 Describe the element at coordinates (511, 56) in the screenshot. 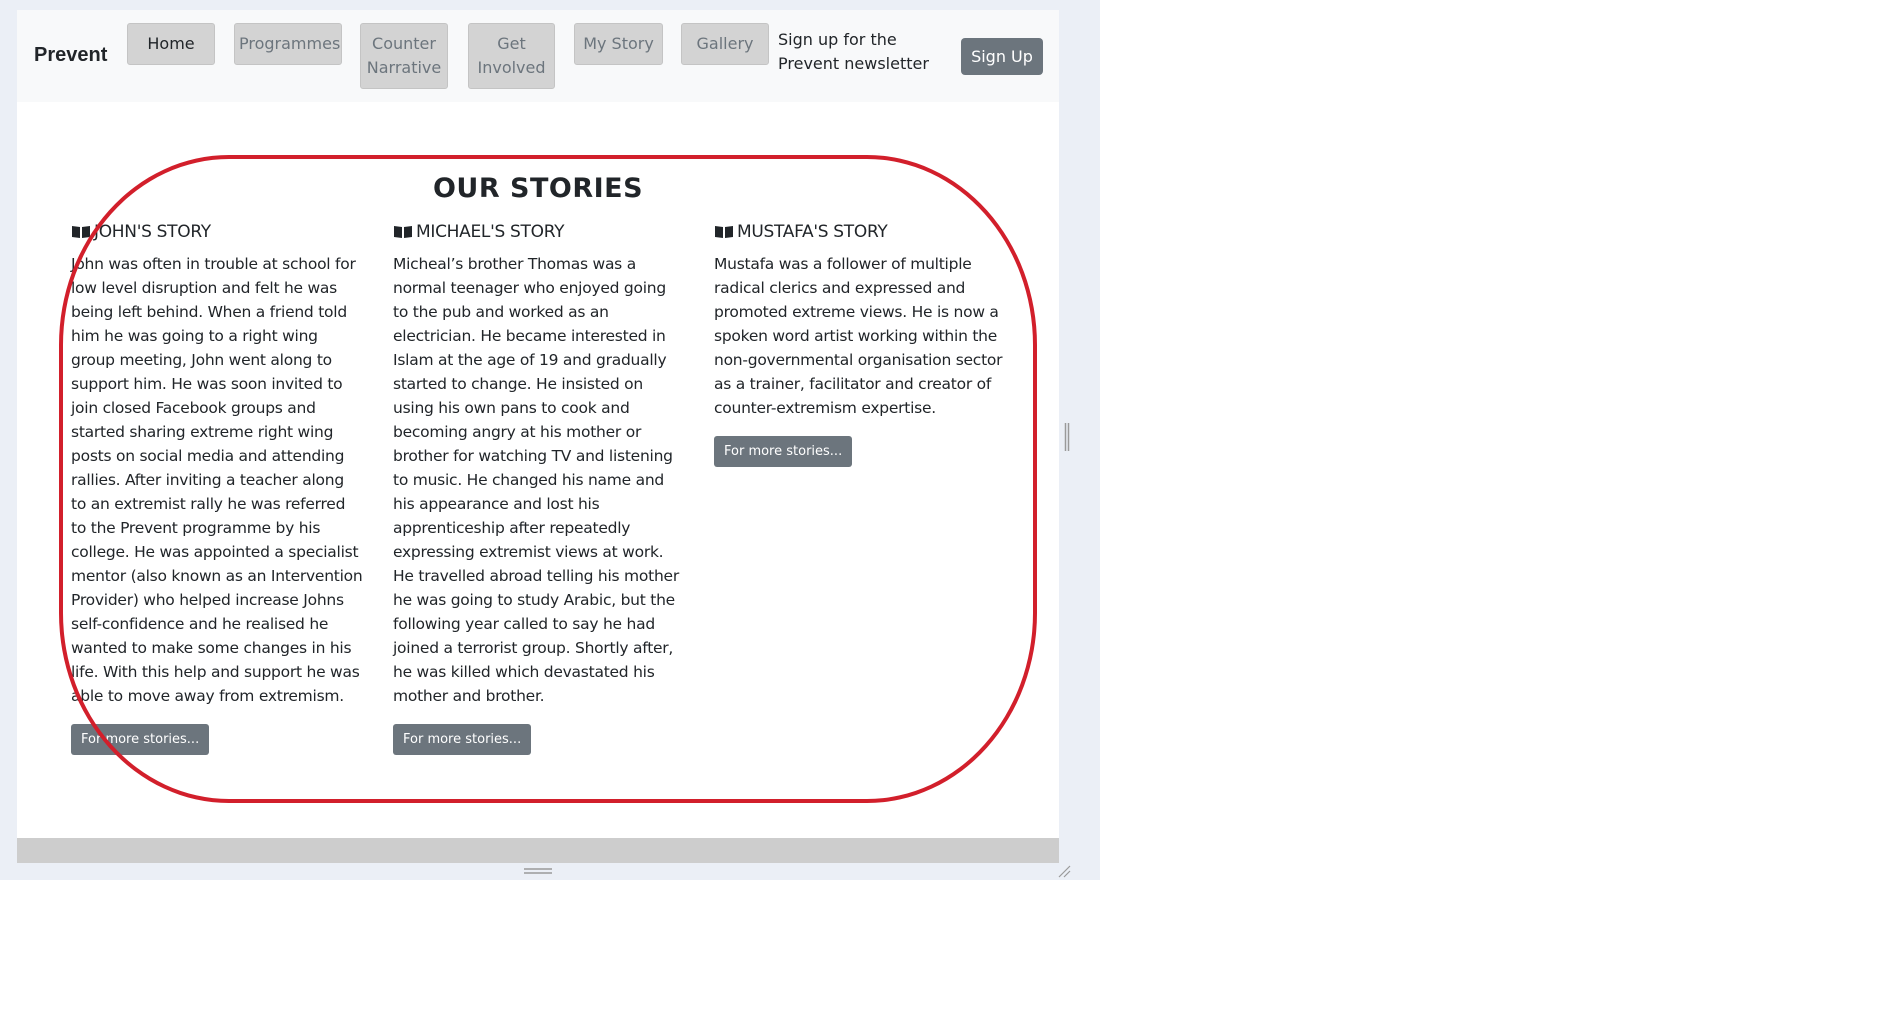

I see `nav-get-involved-button: Get Involved` at that location.